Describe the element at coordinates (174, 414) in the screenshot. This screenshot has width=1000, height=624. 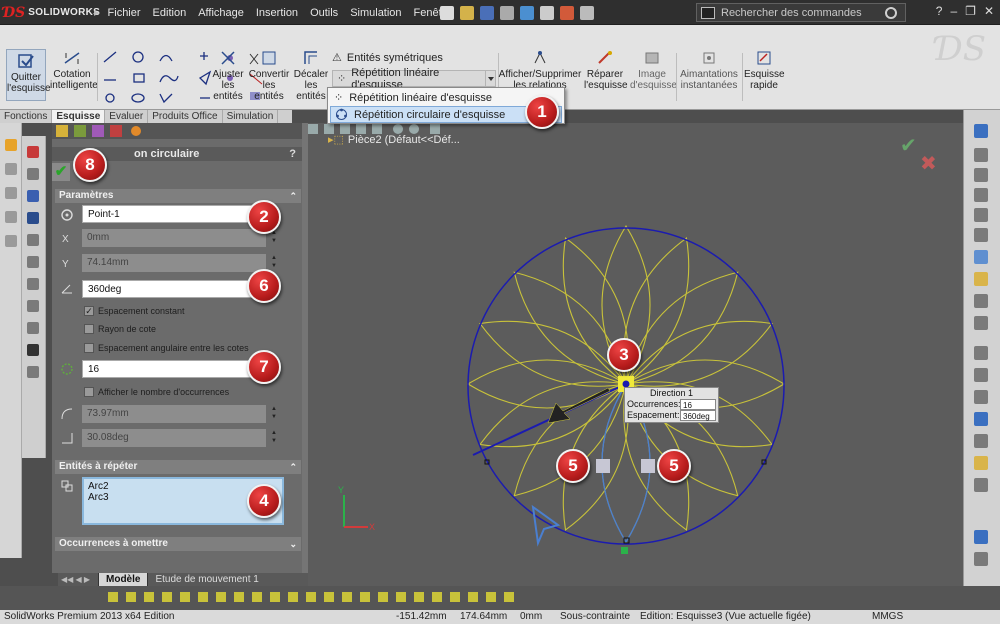
I see `radius-field: 73.97mm` at that location.